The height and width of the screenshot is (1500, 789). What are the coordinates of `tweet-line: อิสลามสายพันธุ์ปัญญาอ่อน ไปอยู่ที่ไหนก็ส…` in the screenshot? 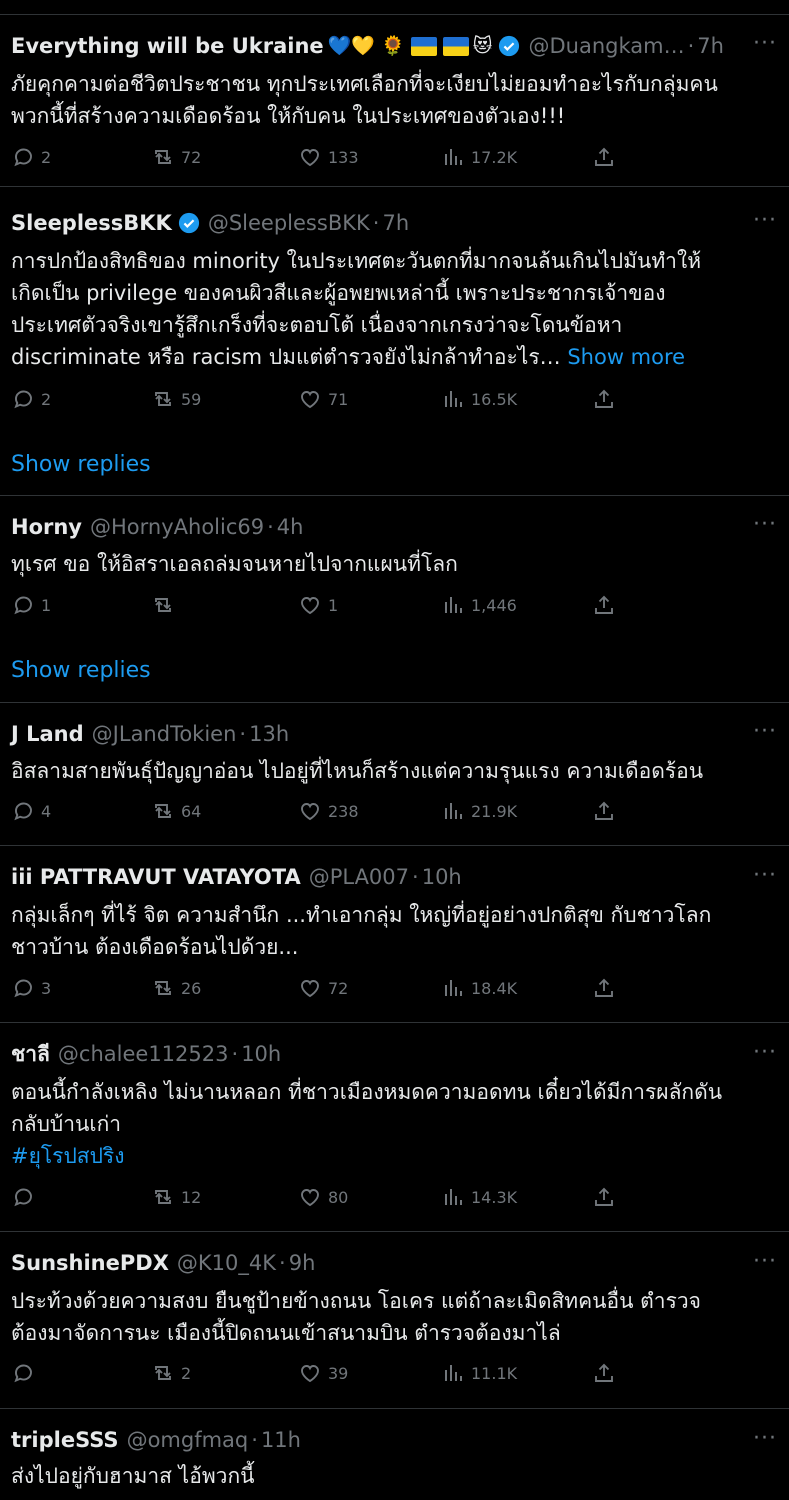 It's located at (357, 771).